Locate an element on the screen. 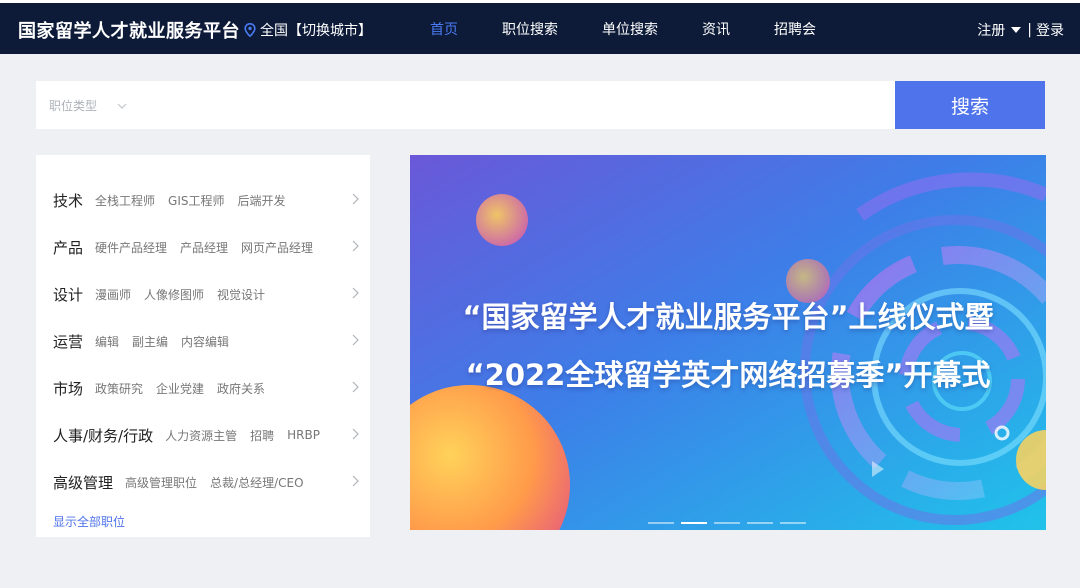 The width and height of the screenshot is (1080, 588). job-type-select: 职位类型 is located at coordinates (88, 105).